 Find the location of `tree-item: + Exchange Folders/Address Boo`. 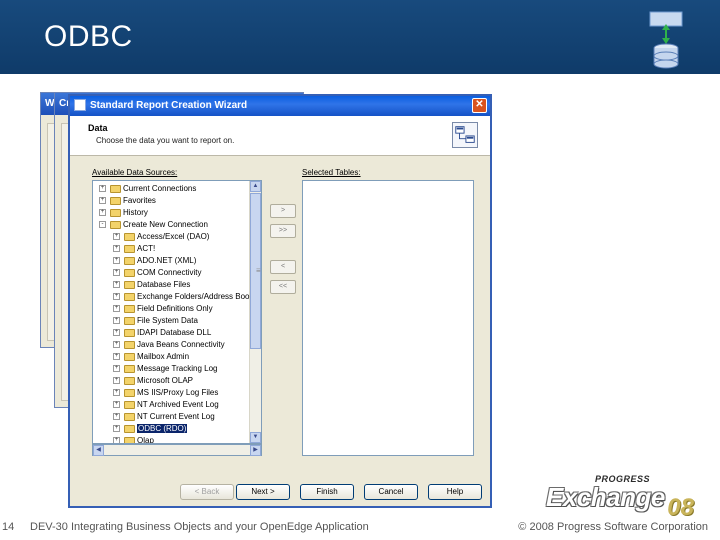

tree-item: + Exchange Folders/Address Boo is located at coordinates (181, 297).